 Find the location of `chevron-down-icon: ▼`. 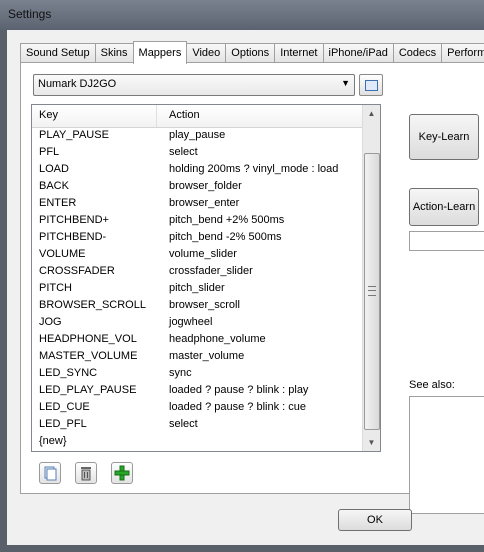

chevron-down-icon: ▼ is located at coordinates (345, 83).